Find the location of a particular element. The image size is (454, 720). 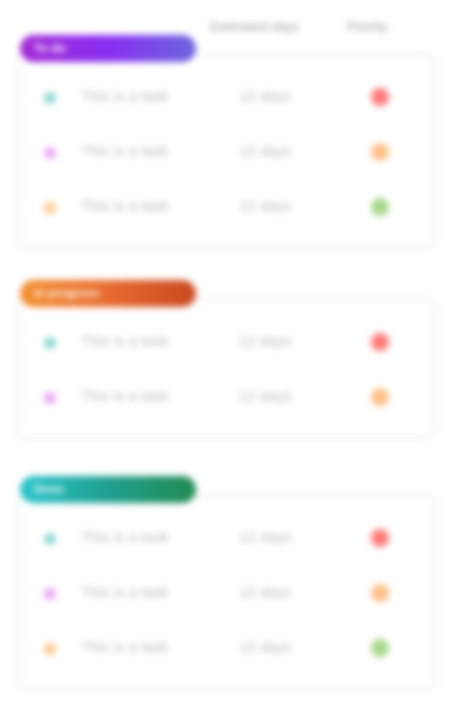

group-label-2: Done is located at coordinates (108, 489).